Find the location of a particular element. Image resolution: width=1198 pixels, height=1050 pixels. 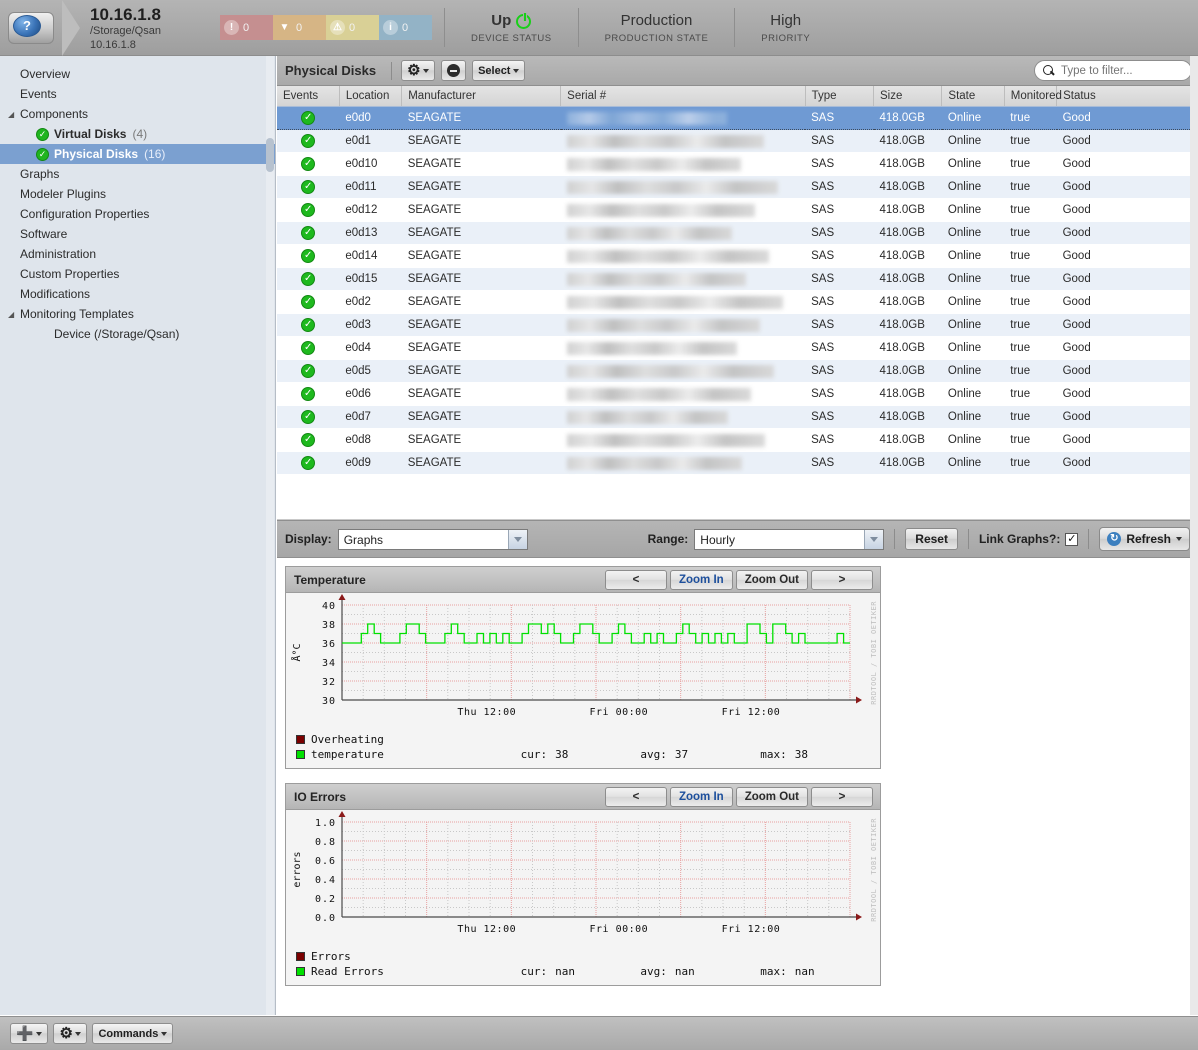

warning-icon: ⚠ is located at coordinates (337, 27).